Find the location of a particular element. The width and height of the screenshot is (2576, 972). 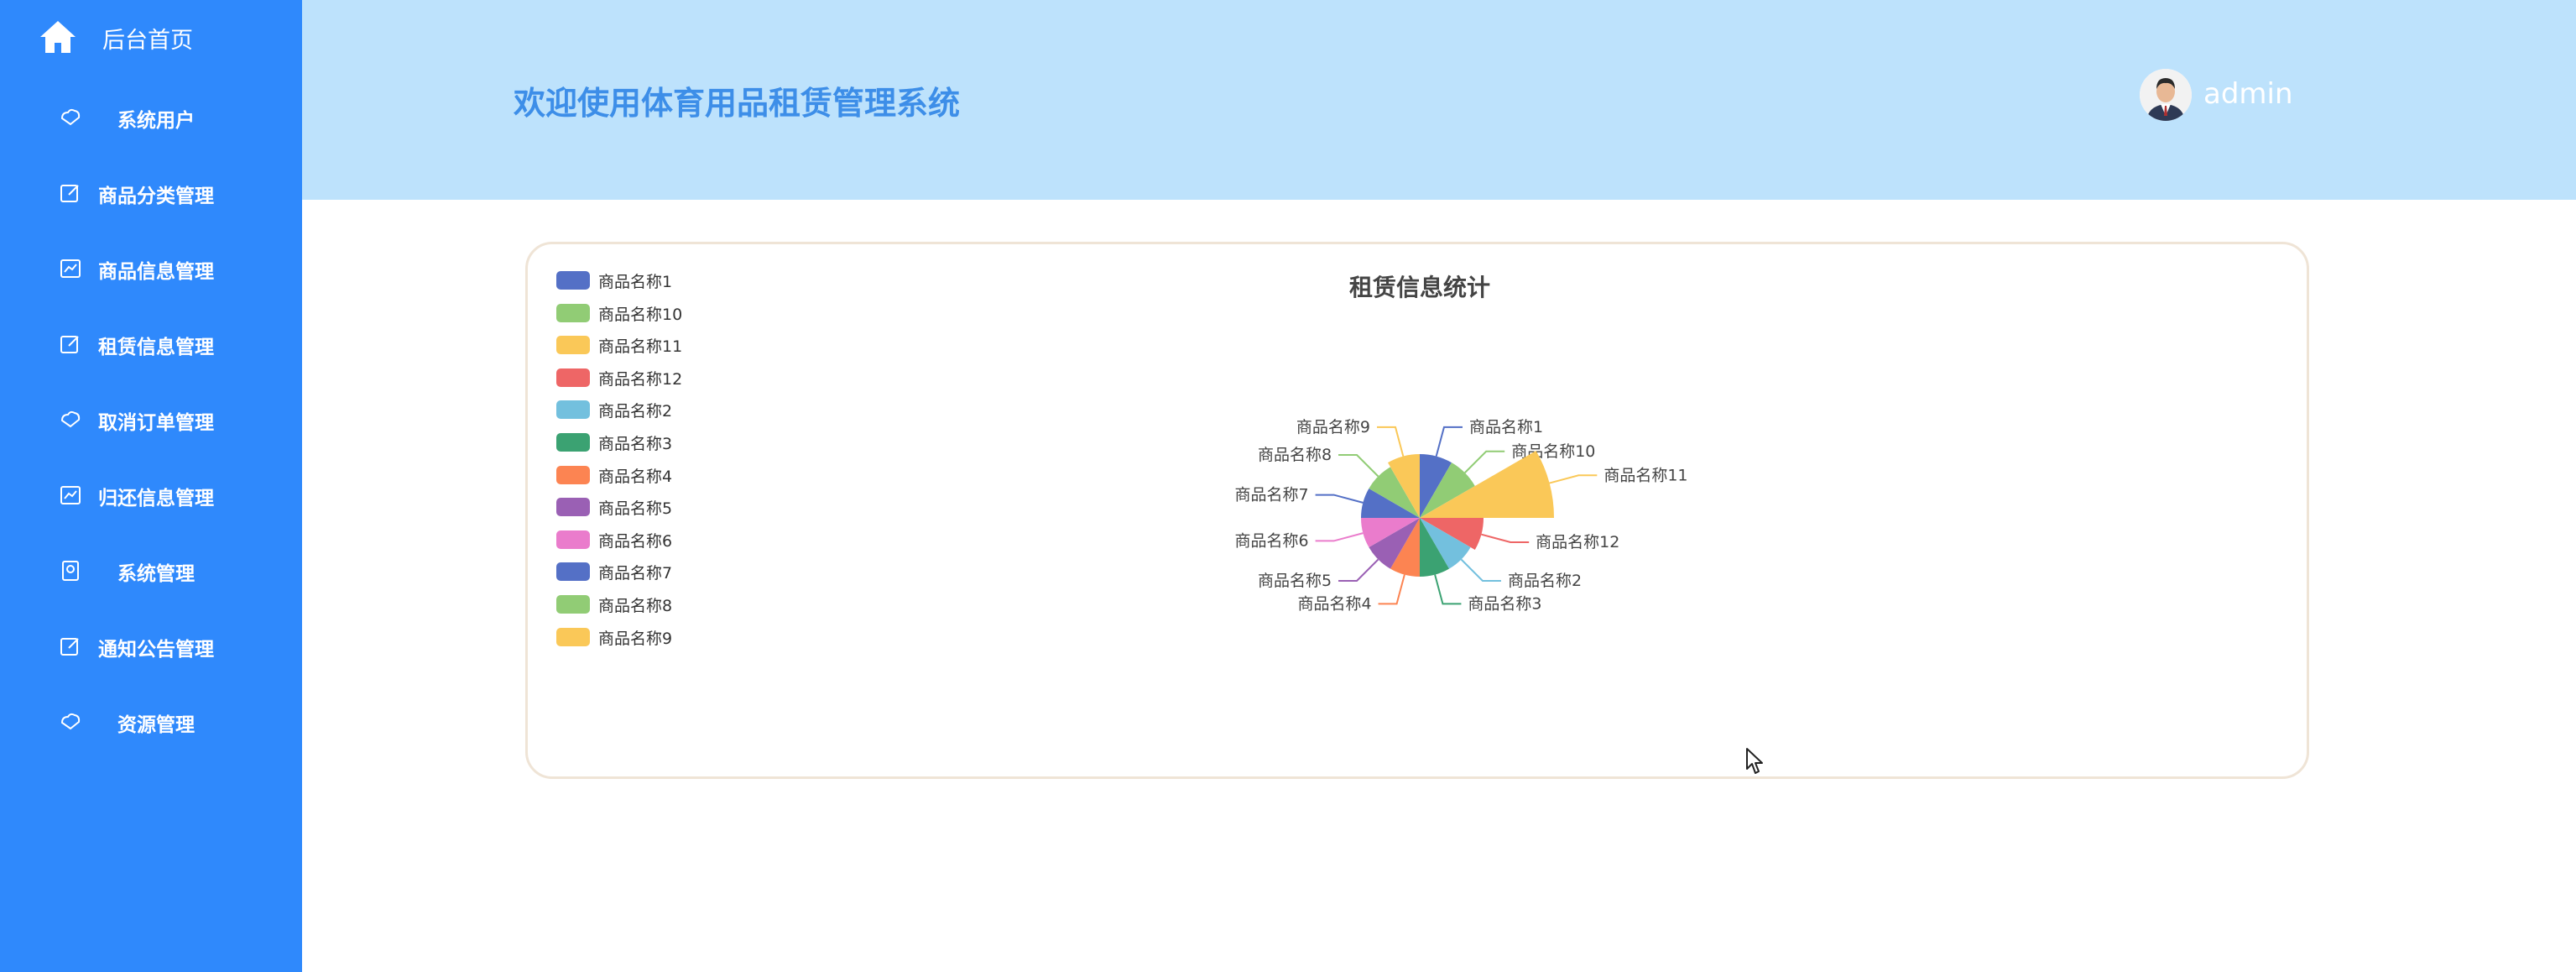

sidebar-item-goods: 商品信息管理 is located at coordinates (151, 268).